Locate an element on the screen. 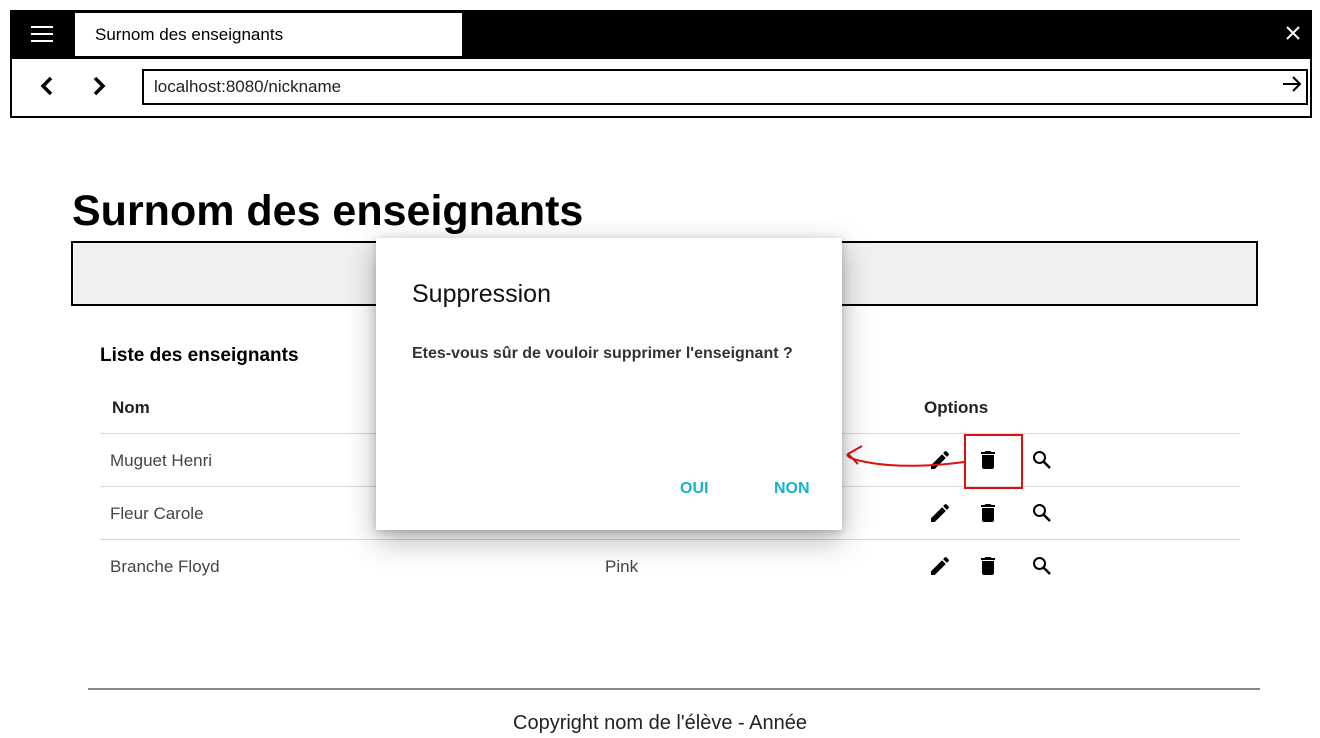  footer-divider is located at coordinates (674, 689).